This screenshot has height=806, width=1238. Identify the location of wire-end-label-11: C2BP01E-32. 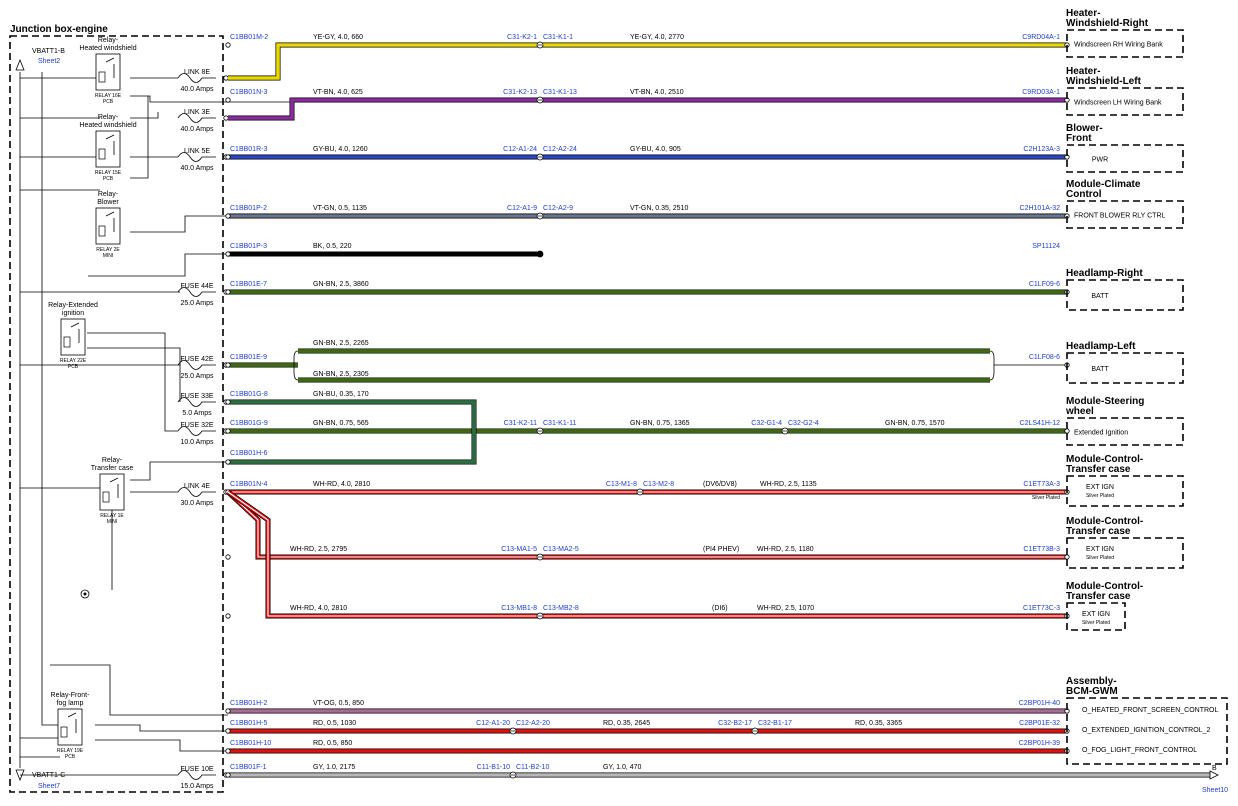
(1039, 723).